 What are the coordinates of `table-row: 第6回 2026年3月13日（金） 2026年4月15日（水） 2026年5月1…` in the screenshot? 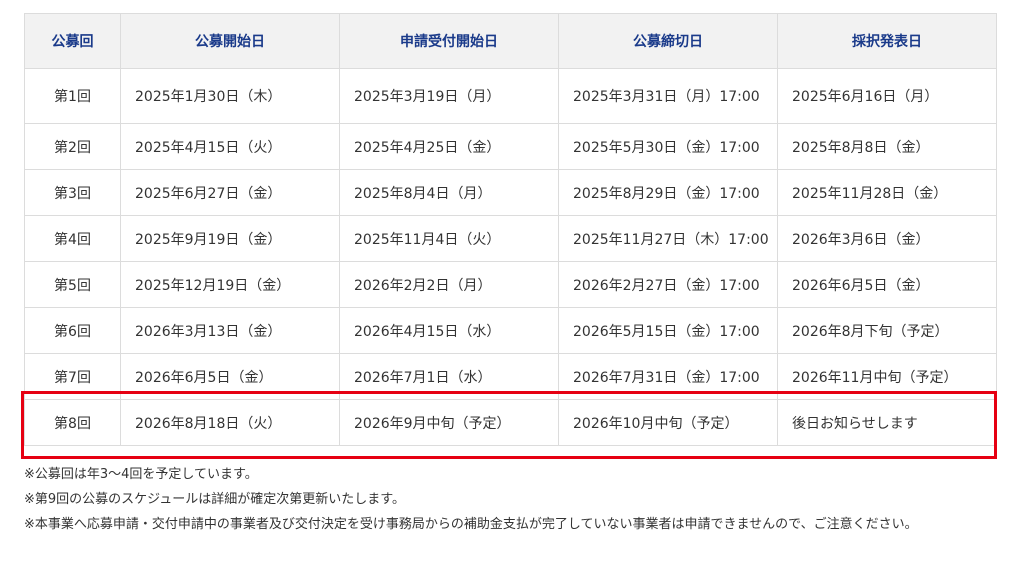 It's located at (510, 330).